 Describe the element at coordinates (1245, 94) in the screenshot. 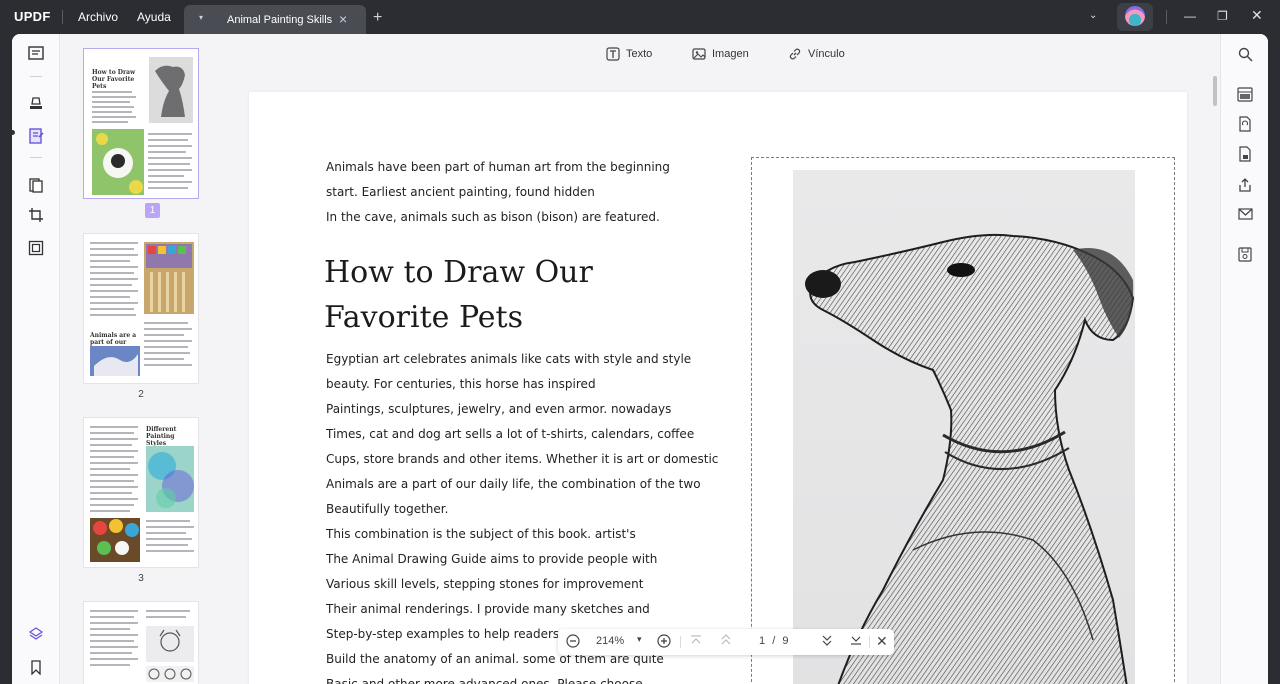

I see `ocr-icon` at that location.